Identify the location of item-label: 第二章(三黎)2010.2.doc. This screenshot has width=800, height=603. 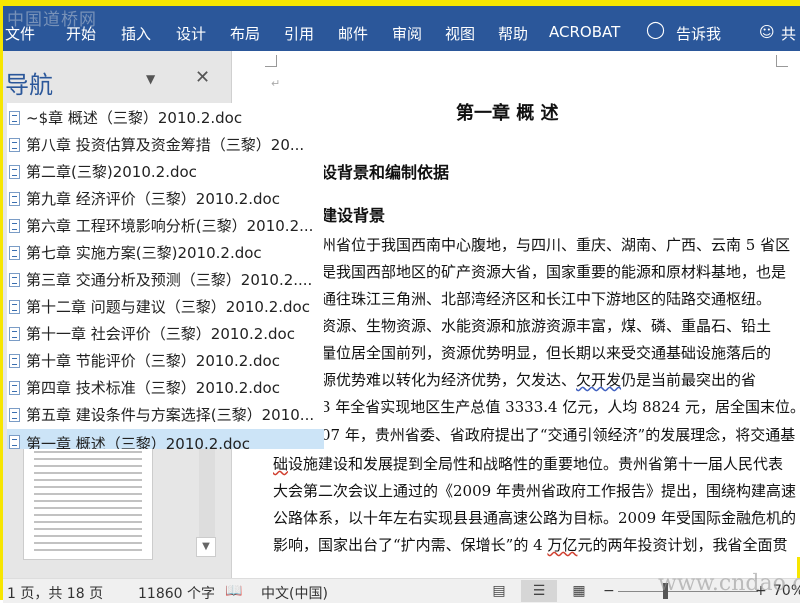
(111, 172).